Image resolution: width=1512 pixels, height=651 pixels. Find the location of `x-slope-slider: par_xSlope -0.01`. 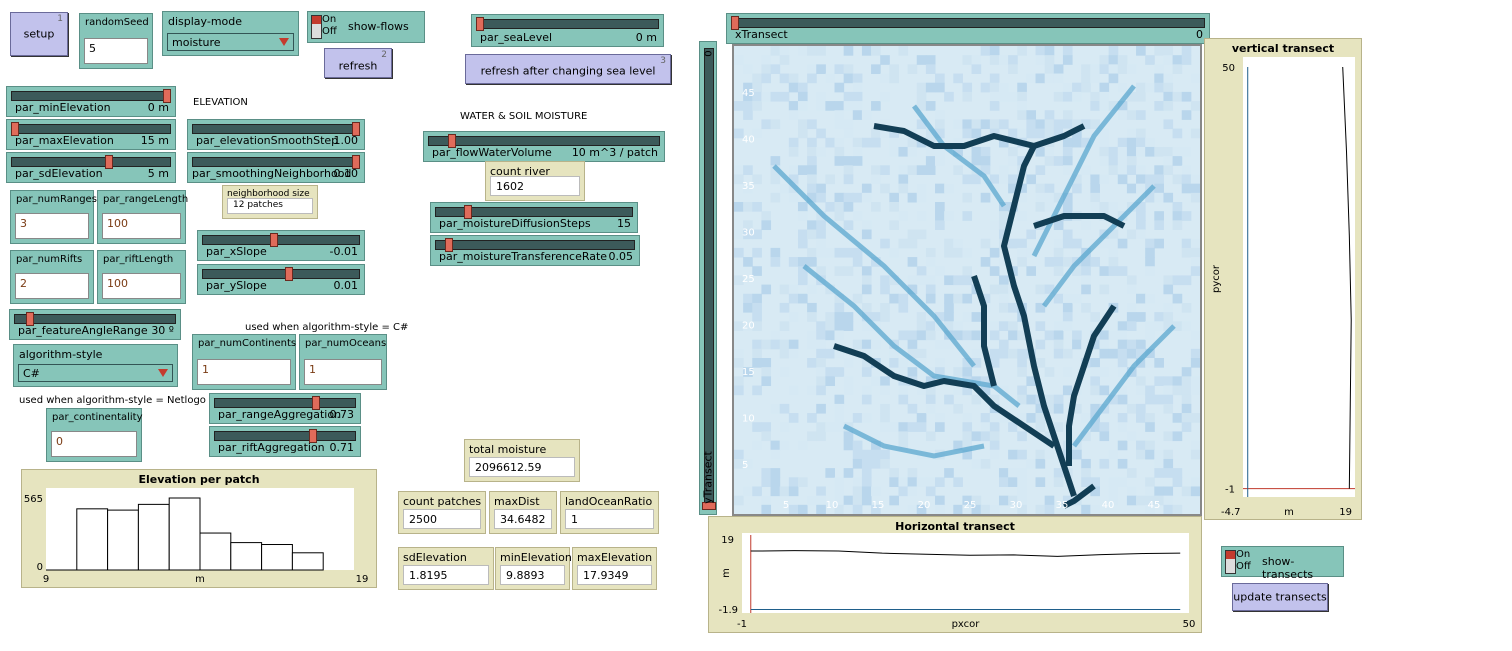

x-slope-slider: par_xSlope -0.01 is located at coordinates (281, 245).